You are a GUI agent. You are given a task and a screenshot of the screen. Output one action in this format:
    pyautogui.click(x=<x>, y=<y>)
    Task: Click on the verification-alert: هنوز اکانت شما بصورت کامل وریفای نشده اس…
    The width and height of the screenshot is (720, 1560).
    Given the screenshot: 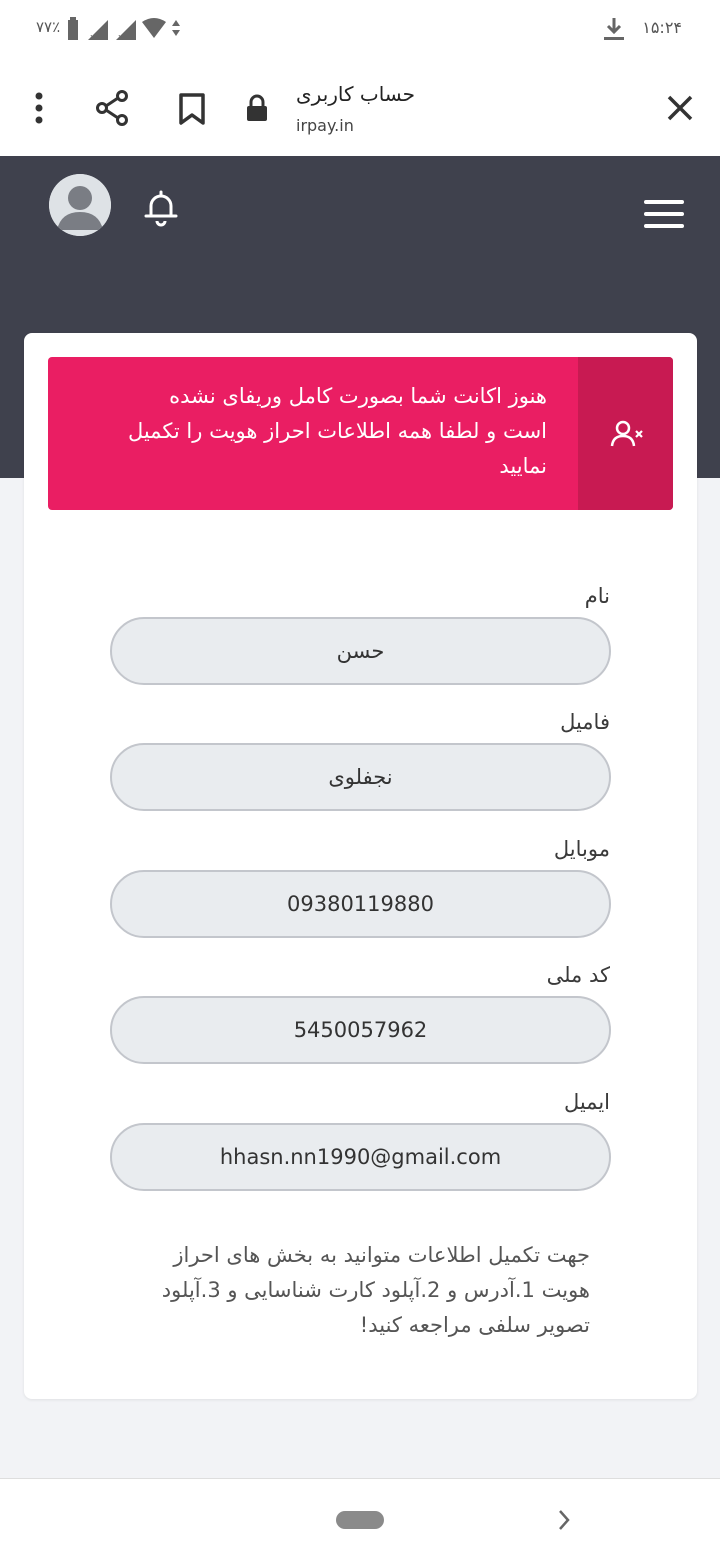 What is the action you would take?
    pyautogui.click(x=360, y=433)
    